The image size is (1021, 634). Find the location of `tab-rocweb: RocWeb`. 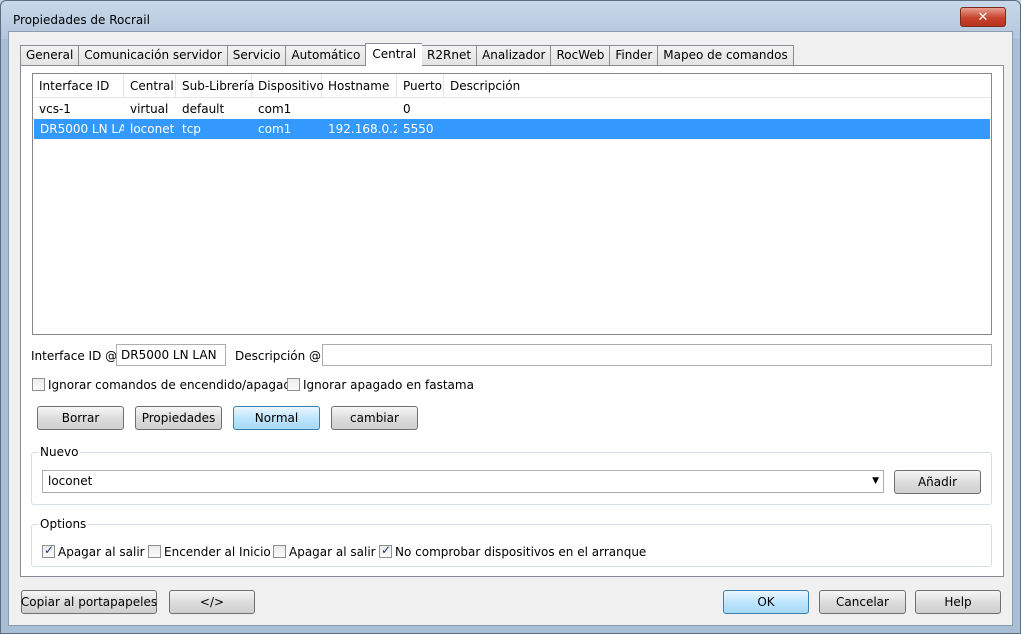

tab-rocweb: RocWeb is located at coordinates (580, 55).